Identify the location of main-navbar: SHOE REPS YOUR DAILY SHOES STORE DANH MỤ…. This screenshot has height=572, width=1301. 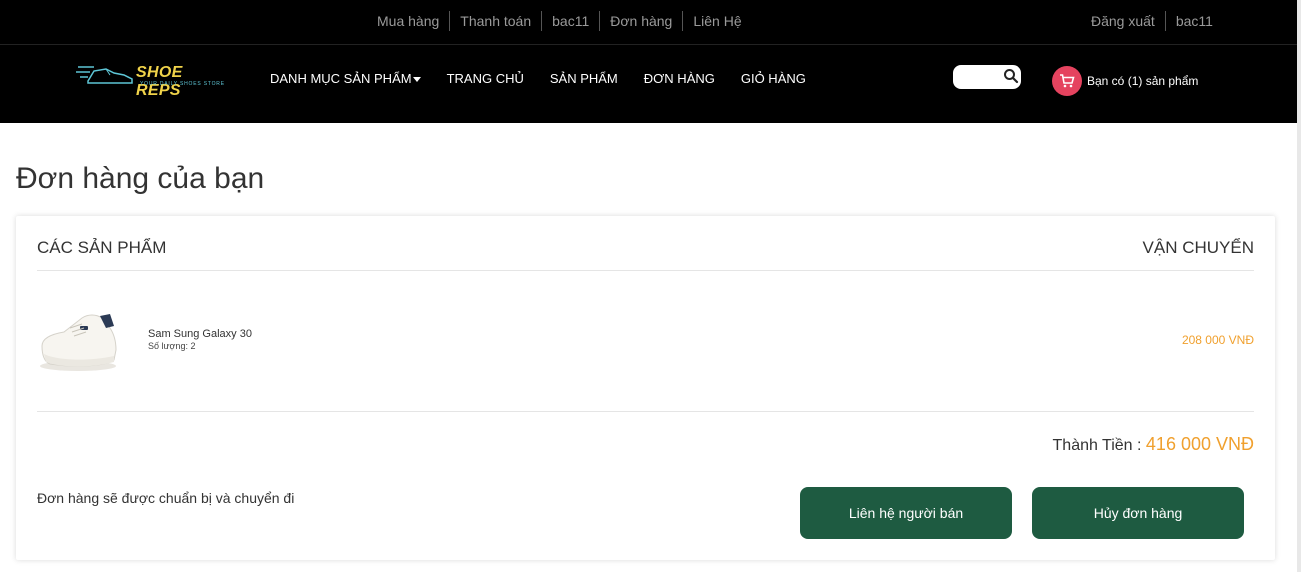
(648, 84).